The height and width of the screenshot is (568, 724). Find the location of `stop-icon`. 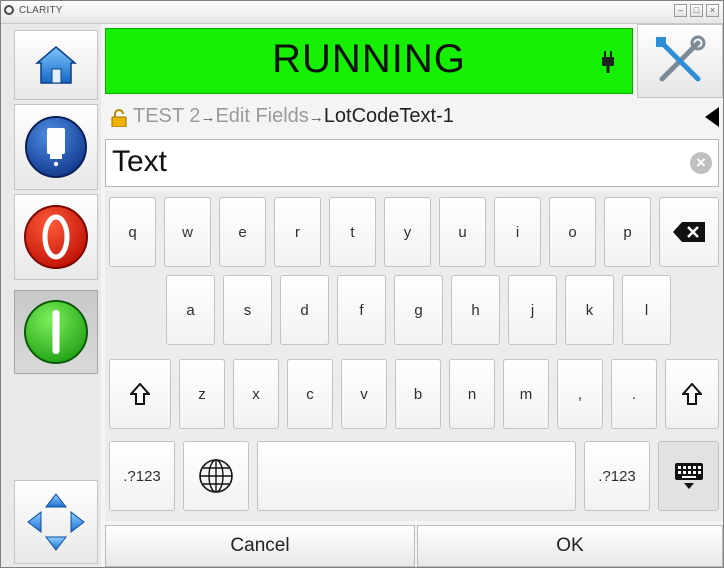

stop-icon is located at coordinates (56, 237).